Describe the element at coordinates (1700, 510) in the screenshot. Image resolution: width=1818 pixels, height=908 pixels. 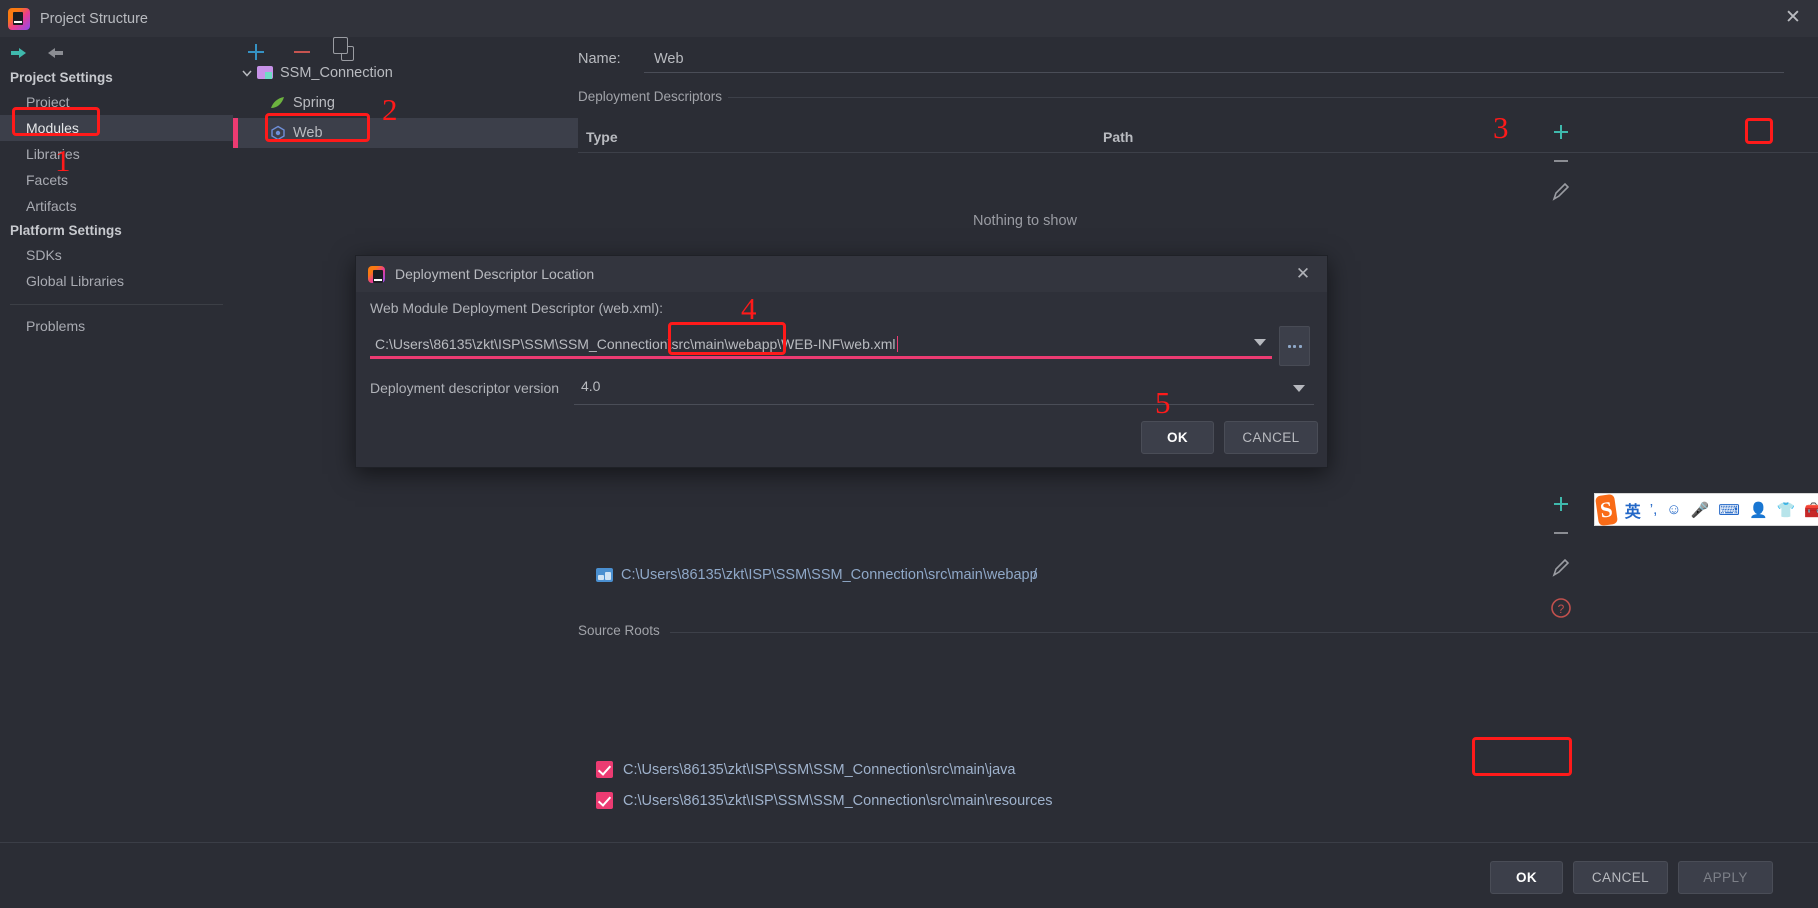
I see `microphone-icon: 🎤` at that location.